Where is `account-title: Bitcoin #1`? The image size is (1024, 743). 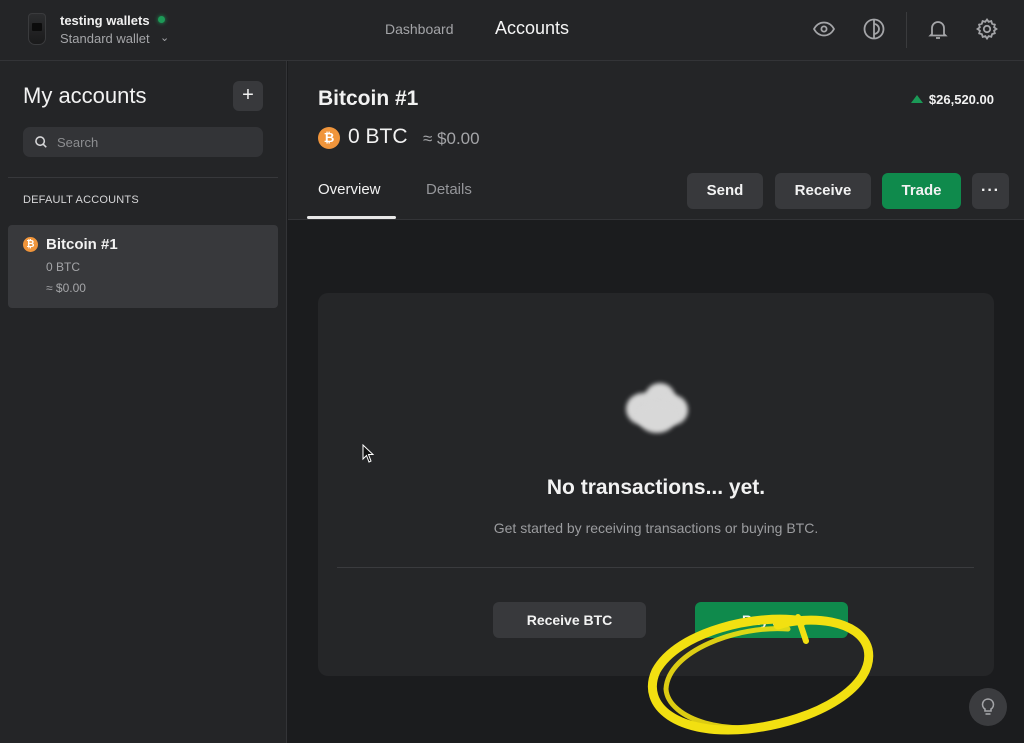
account-title: Bitcoin #1 is located at coordinates (368, 98).